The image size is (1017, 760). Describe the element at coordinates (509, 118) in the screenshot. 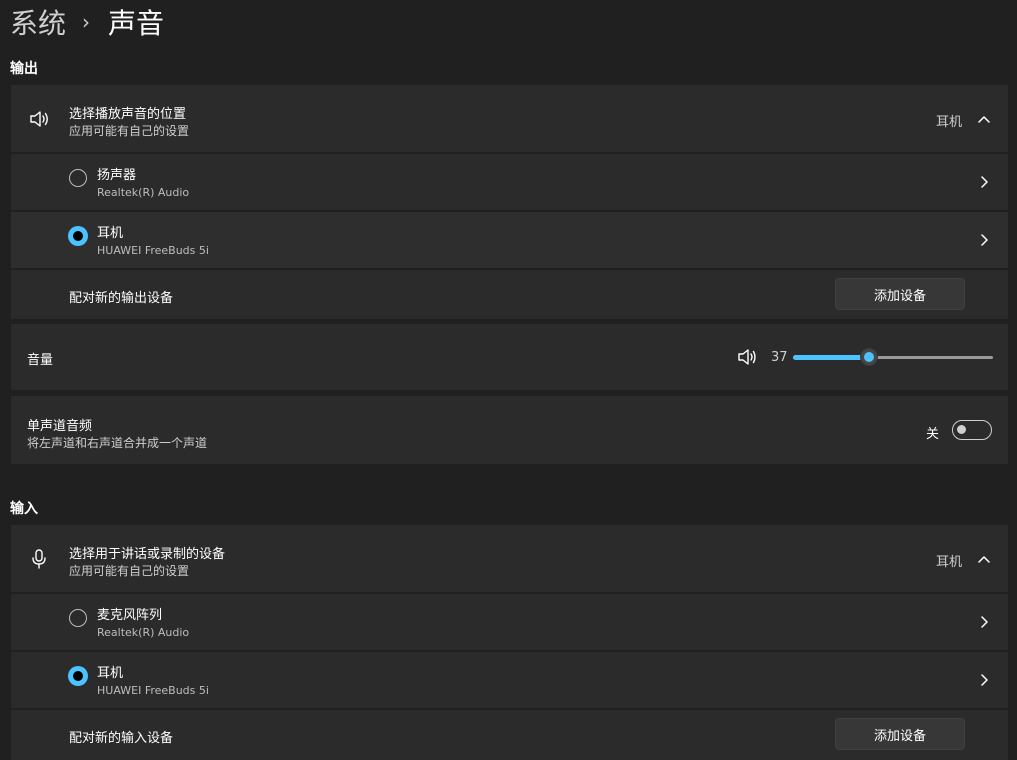

I see `output-choose-header: 选择播放声音的位置 应用可能有自己的设置 耳机` at that location.